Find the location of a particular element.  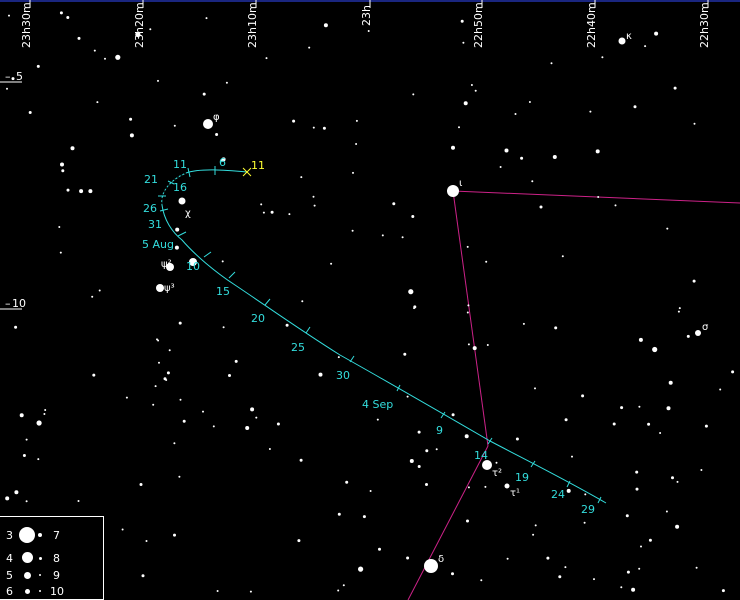

legend-mag: 3 is located at coordinates (9, 535).